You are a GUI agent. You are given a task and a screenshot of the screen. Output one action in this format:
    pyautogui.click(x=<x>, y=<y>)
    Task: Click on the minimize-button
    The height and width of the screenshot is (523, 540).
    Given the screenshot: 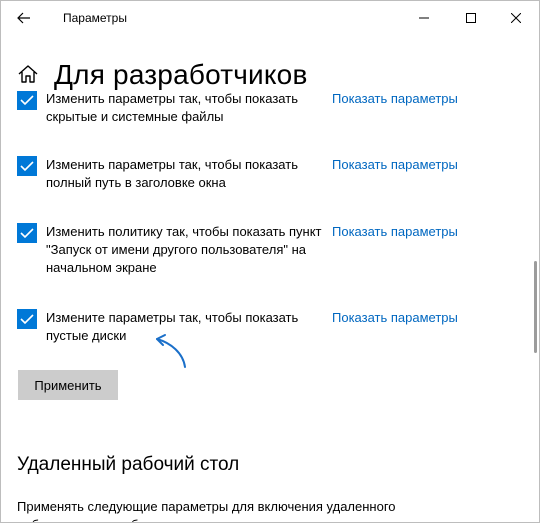 What is the action you would take?
    pyautogui.click(x=424, y=18)
    